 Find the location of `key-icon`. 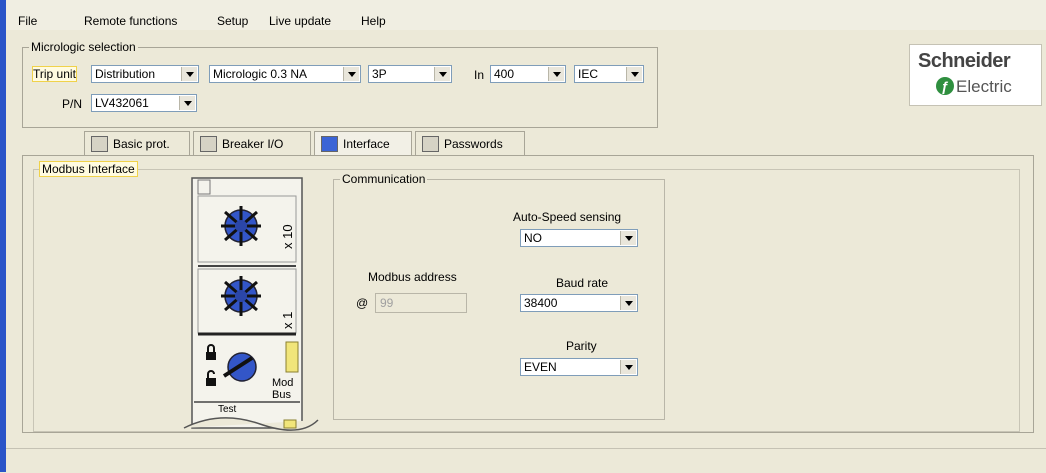

key-icon is located at coordinates (430, 144).